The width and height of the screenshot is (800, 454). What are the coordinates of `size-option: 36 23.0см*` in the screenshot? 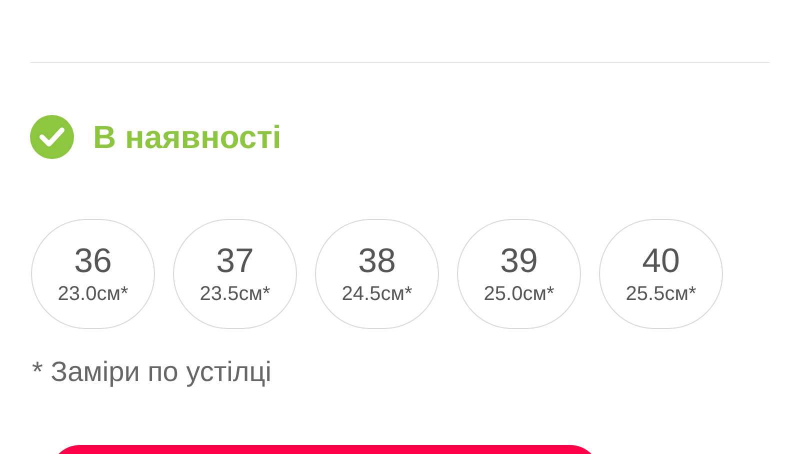 It's located at (93, 274).